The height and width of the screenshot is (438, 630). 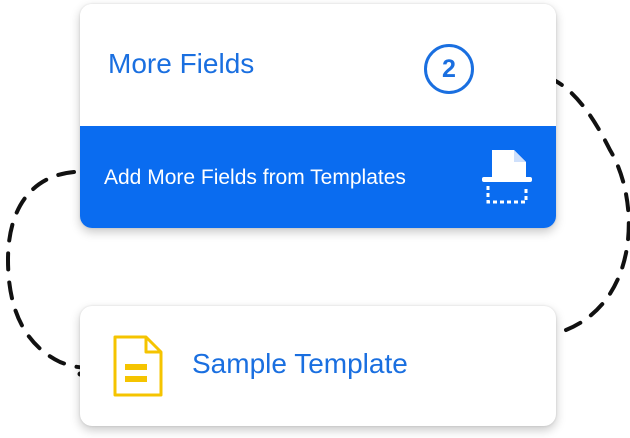 What do you see at coordinates (449, 69) in the screenshot?
I see `step-badge: 2` at bounding box center [449, 69].